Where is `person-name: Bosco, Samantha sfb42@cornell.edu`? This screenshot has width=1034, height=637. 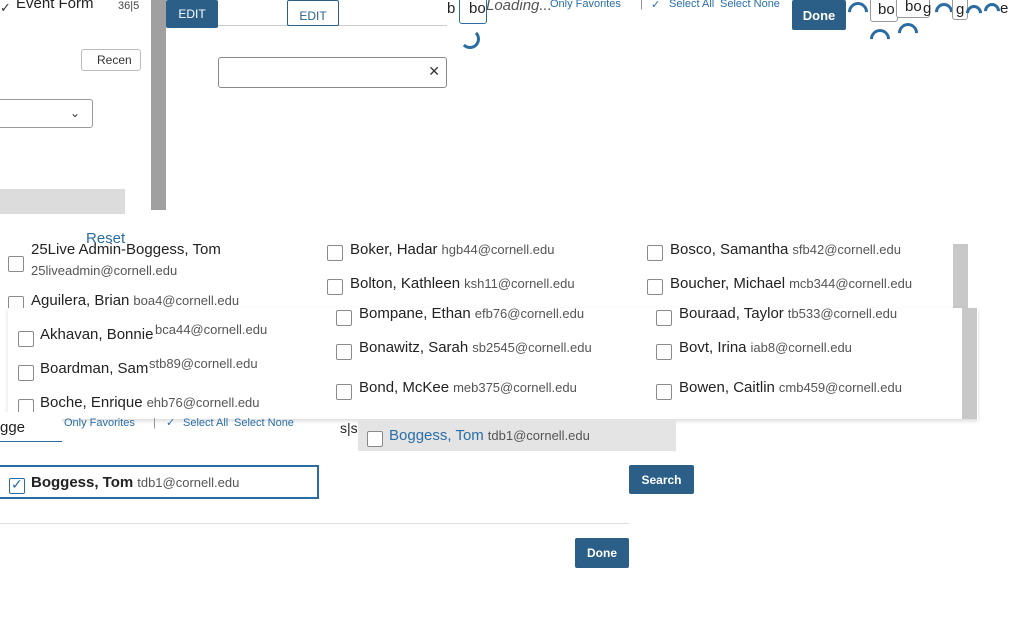 person-name: Bosco, Samantha sfb42@cornell.edu is located at coordinates (785, 249).